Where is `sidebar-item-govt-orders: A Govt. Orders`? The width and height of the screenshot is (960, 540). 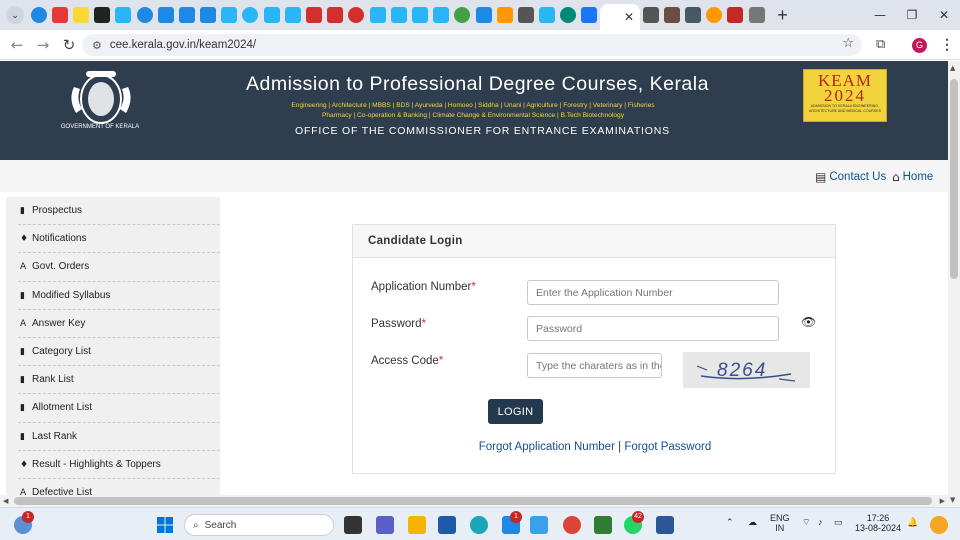
sidebar-item-govt-orders: A Govt. Orders is located at coordinates (119, 267).